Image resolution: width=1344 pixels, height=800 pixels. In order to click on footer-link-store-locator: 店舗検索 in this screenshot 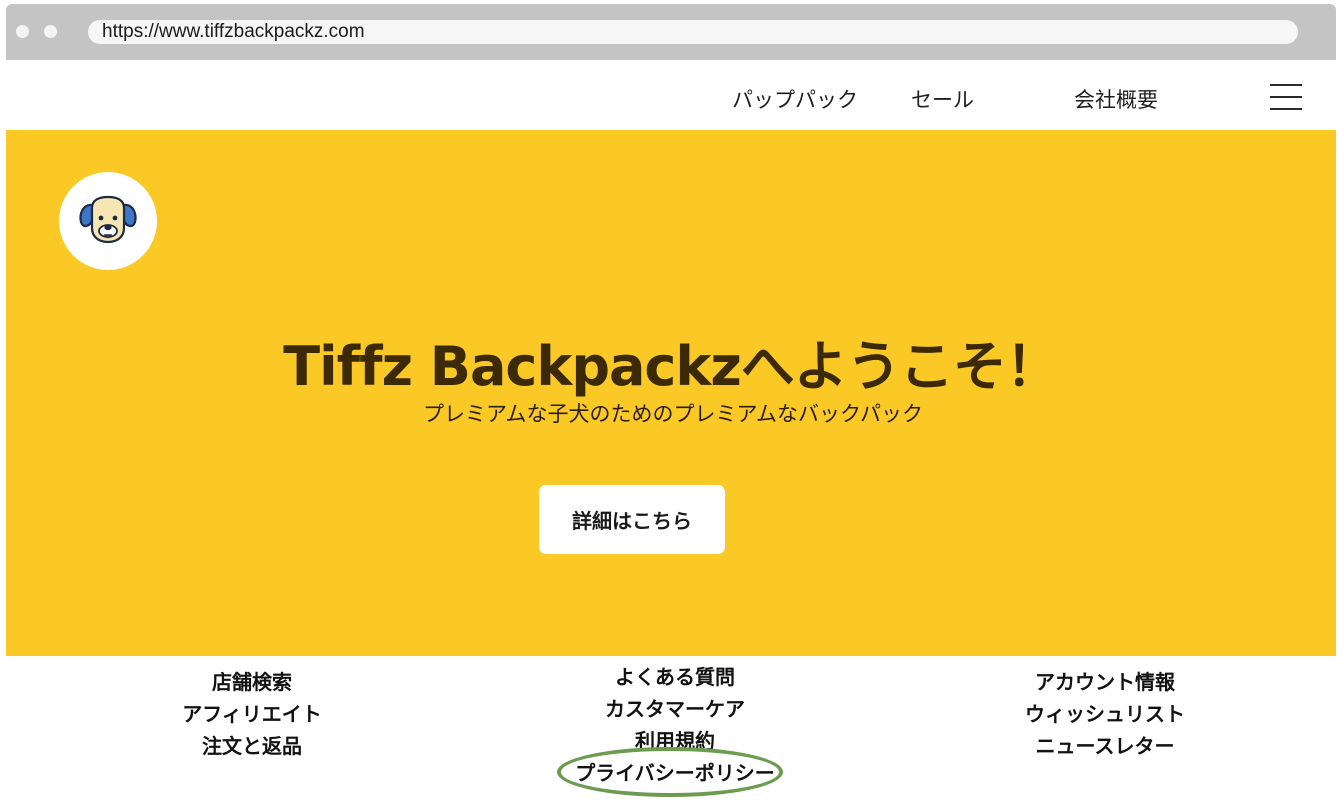, I will do `click(252, 682)`.